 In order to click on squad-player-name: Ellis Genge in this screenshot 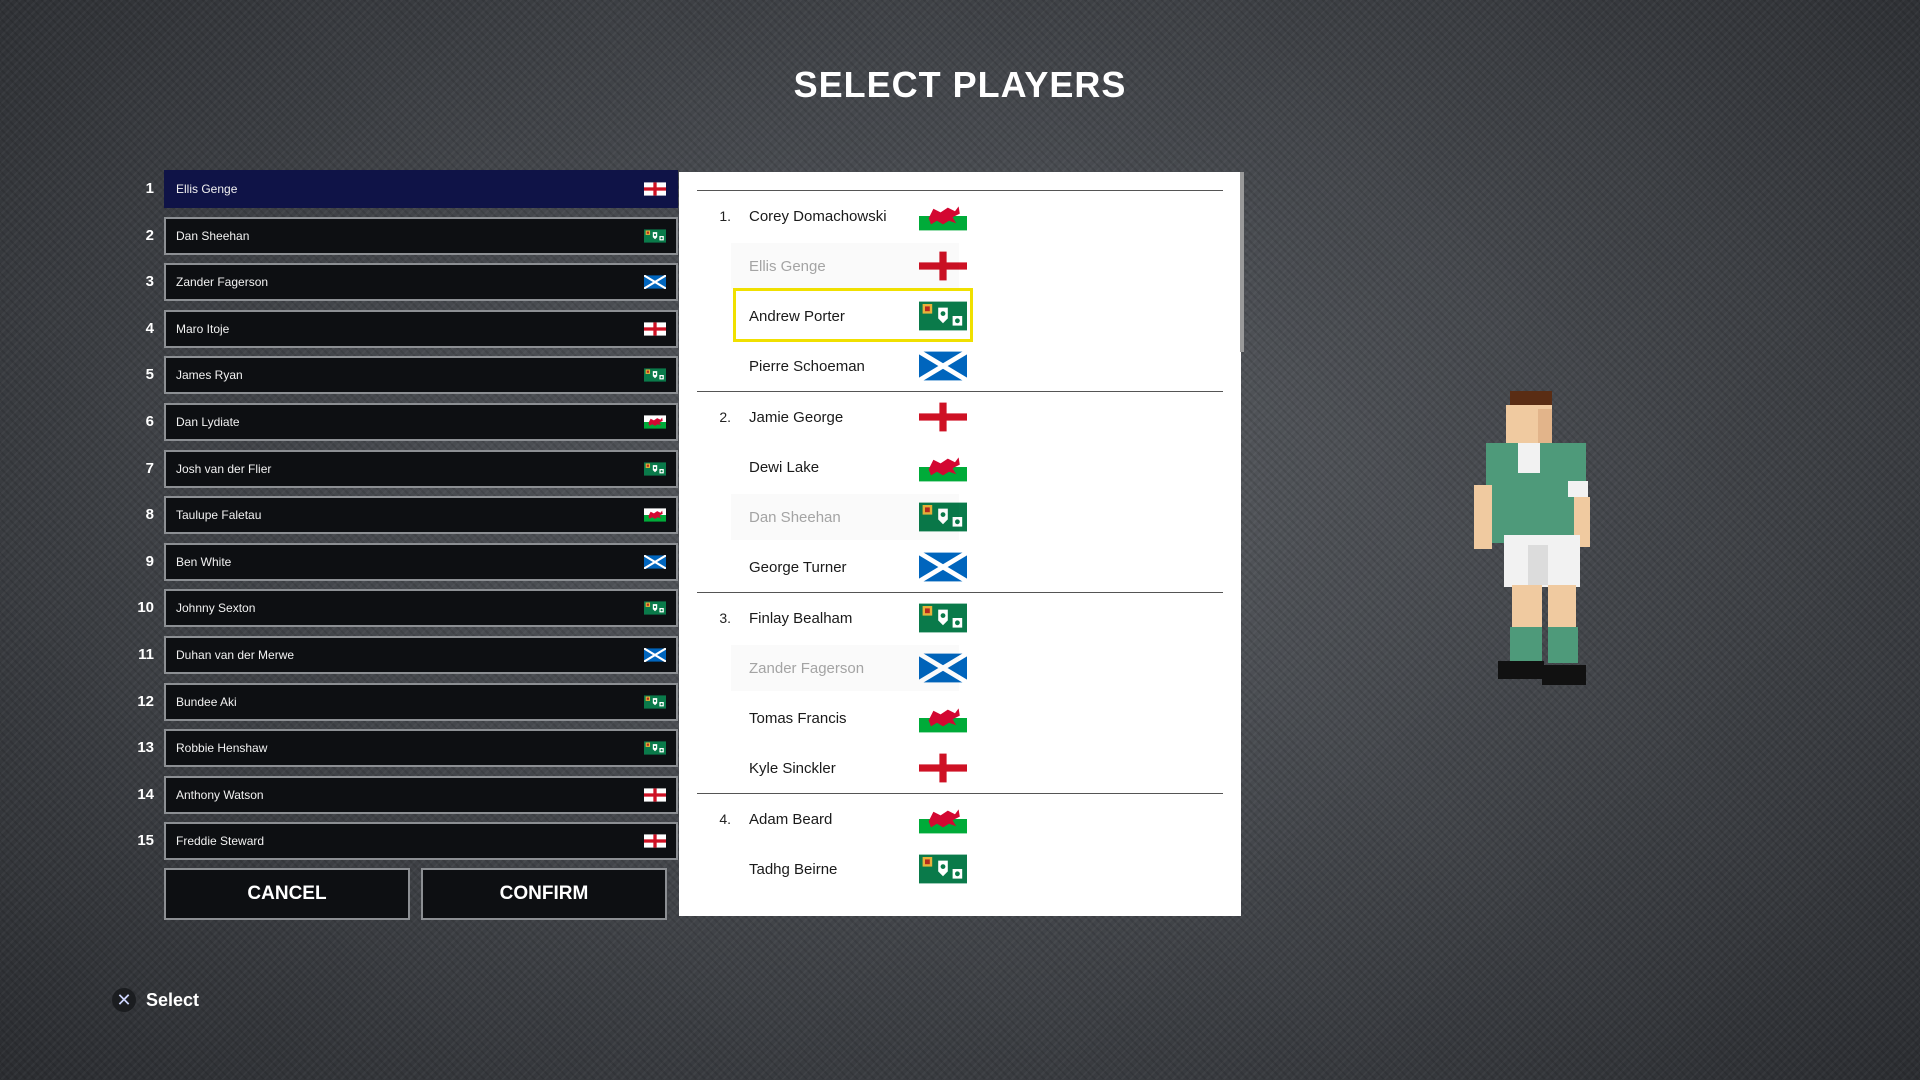, I will do `click(207, 189)`.